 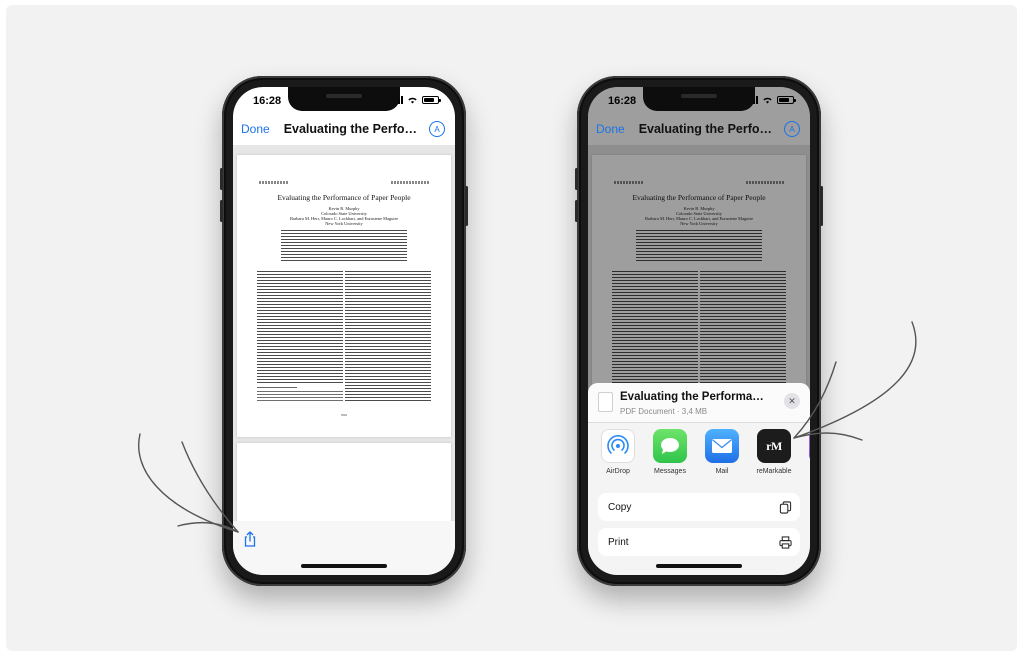 I want to click on copy-label: Copy, so click(x=620, y=507).